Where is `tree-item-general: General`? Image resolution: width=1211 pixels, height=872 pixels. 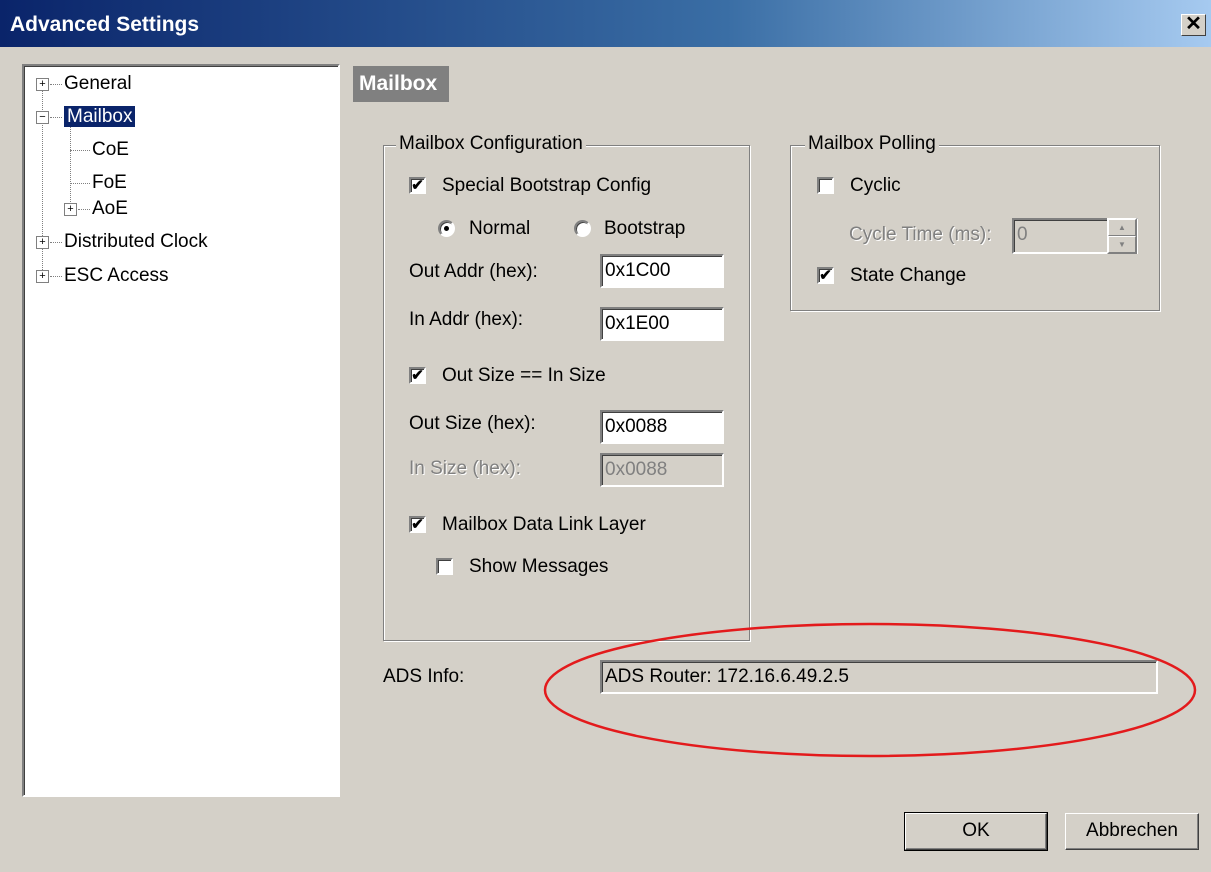 tree-item-general: General is located at coordinates (98, 84).